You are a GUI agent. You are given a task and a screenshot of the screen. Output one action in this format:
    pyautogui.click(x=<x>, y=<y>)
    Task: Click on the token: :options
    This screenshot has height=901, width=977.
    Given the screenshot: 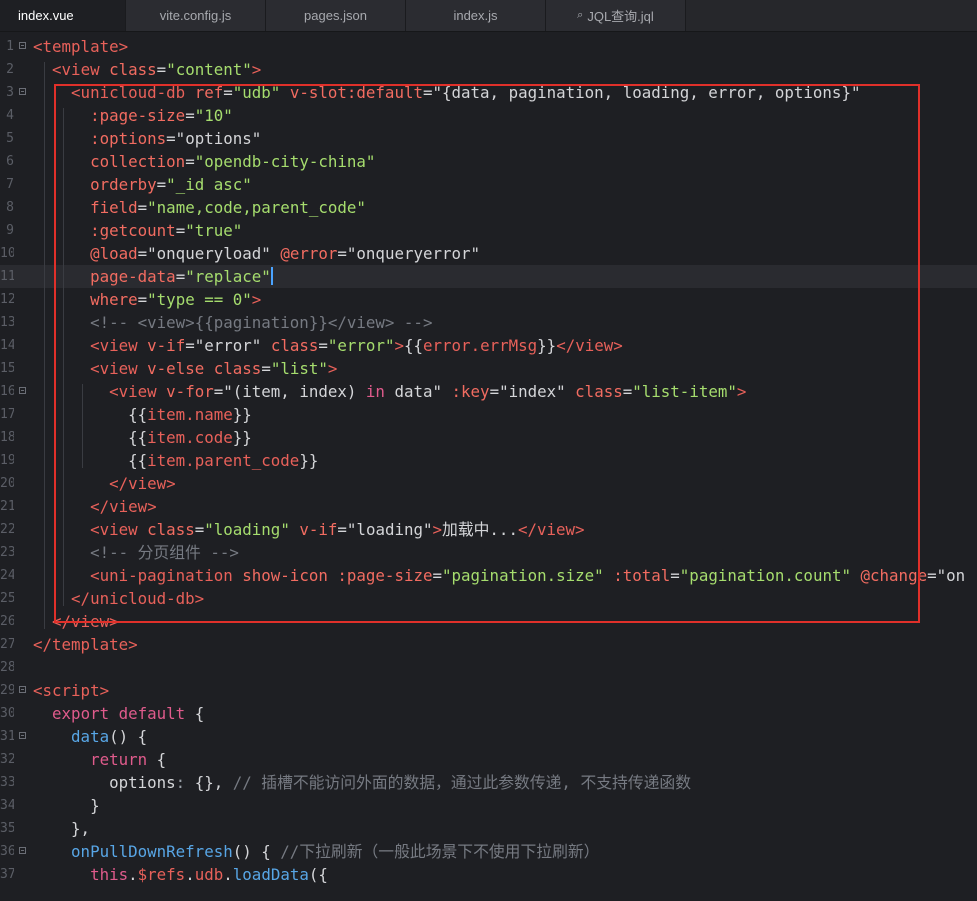 What is the action you would take?
    pyautogui.click(x=128, y=138)
    